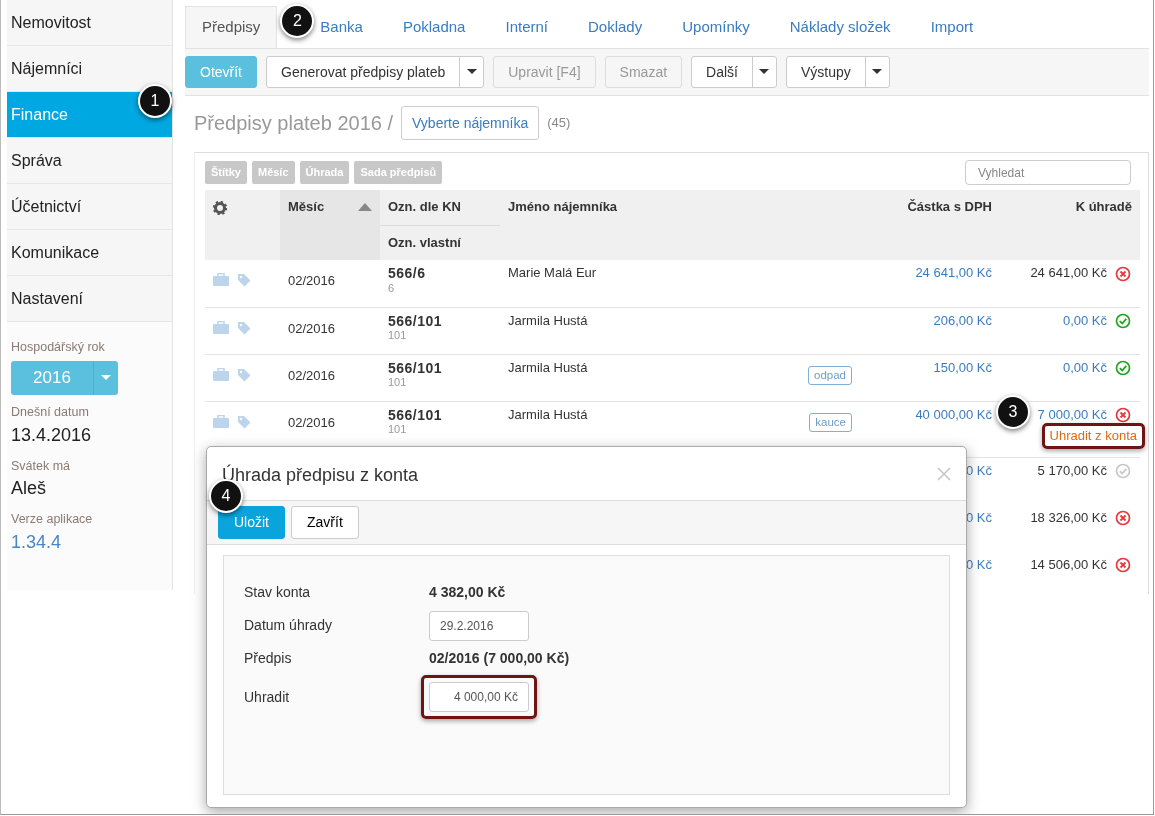 The width and height of the screenshot is (1155, 816). Describe the element at coordinates (267, 697) in the screenshot. I see `field-label: Uhradit` at that location.